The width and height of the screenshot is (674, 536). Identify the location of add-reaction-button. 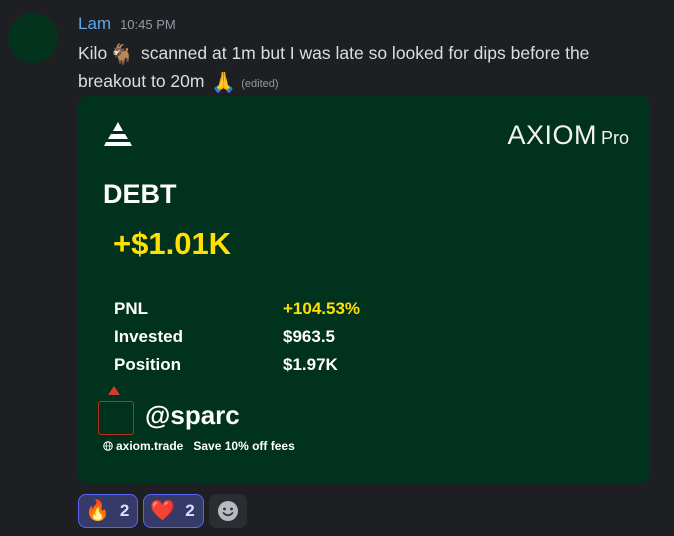
(227, 511).